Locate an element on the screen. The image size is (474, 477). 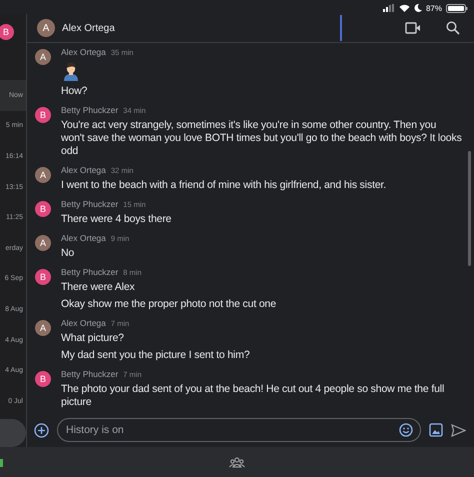
message-text: No is located at coordinates (68, 253).